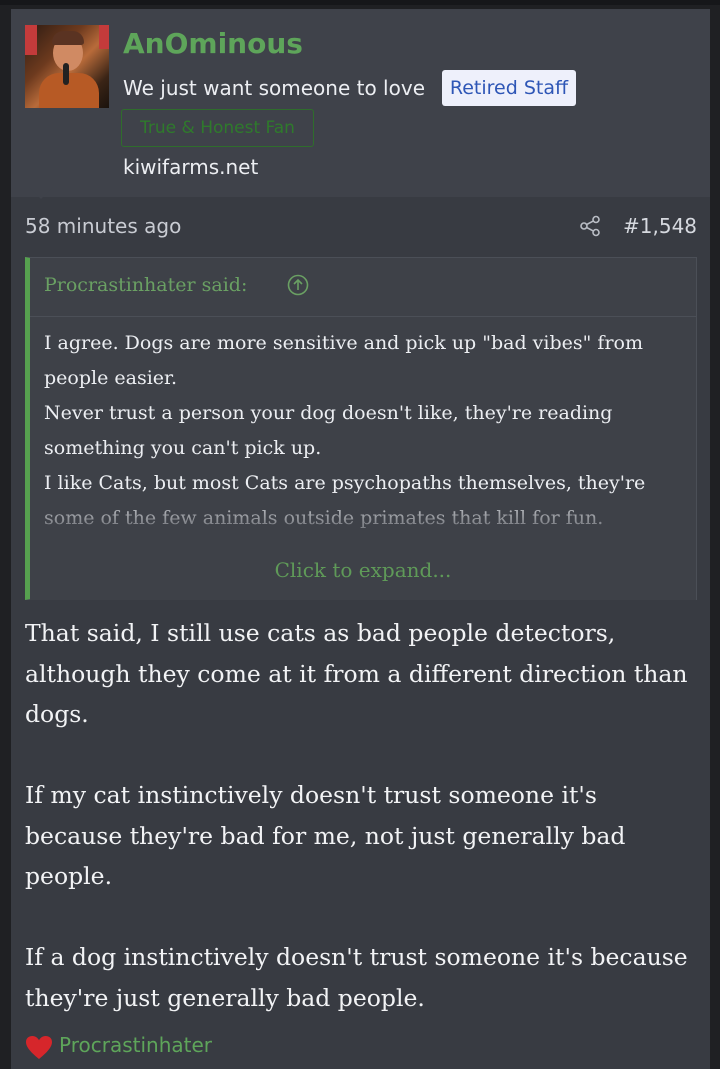 This screenshot has height=1069, width=720. I want to click on jump-to-quote-icon, so click(298, 285).